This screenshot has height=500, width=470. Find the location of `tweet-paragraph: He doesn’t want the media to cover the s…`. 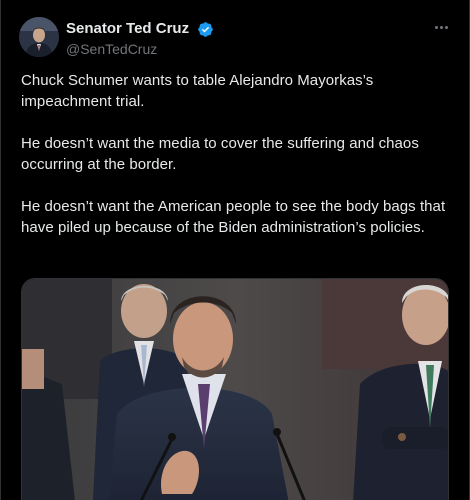

tweet-paragraph: He doesn’t want the media to cover the s… is located at coordinates (220, 154).